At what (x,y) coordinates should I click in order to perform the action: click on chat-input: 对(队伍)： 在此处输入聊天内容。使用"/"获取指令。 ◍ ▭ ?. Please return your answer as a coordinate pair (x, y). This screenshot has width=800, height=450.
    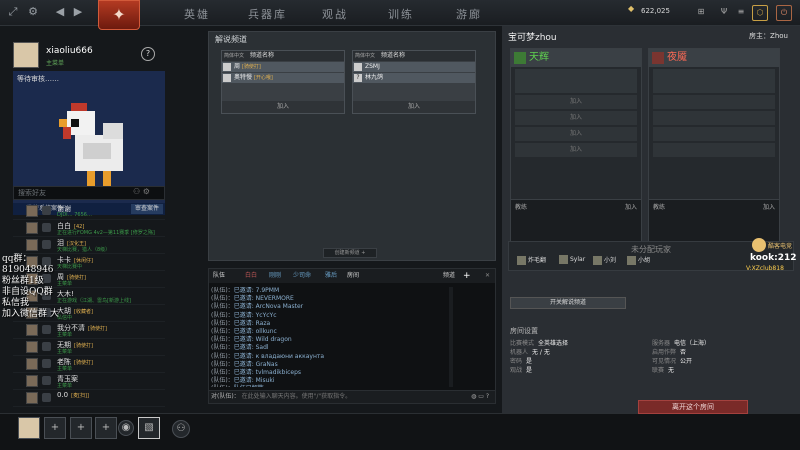
    Looking at the image, I should click on (352, 396).